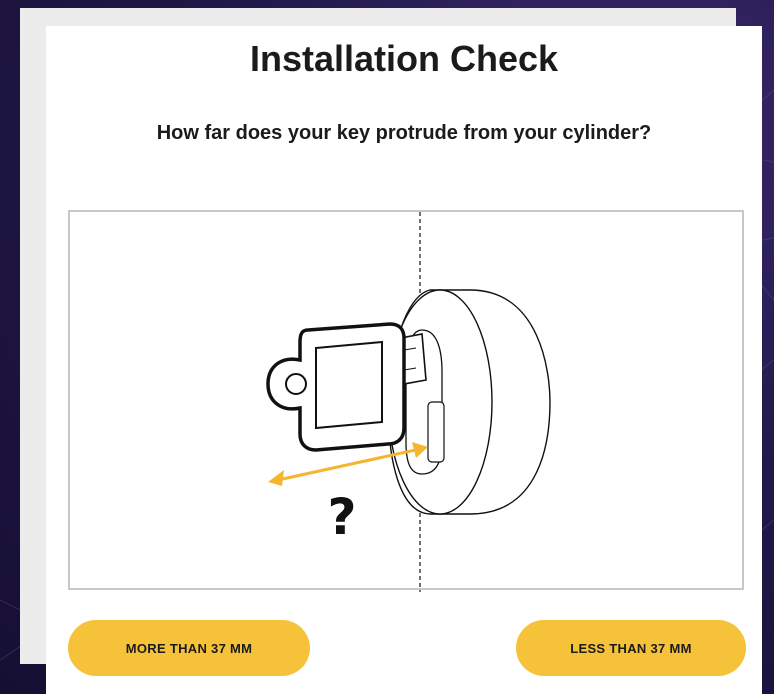 Image resolution: width=774 pixels, height=694 pixels. I want to click on key-ring-hole, so click(296, 384).